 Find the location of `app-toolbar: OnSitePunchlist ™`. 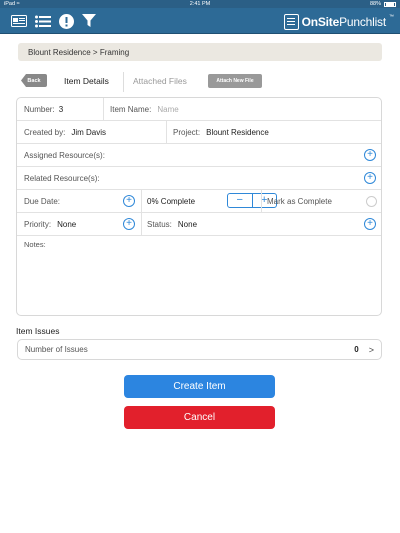

app-toolbar: OnSitePunchlist ™ is located at coordinates (200, 21).